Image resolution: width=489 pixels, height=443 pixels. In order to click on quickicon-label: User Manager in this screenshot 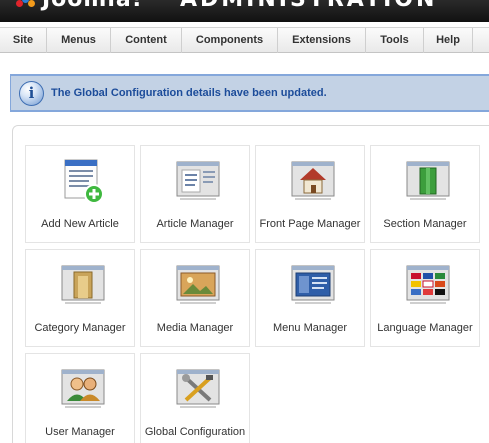, I will do `click(80, 432)`.